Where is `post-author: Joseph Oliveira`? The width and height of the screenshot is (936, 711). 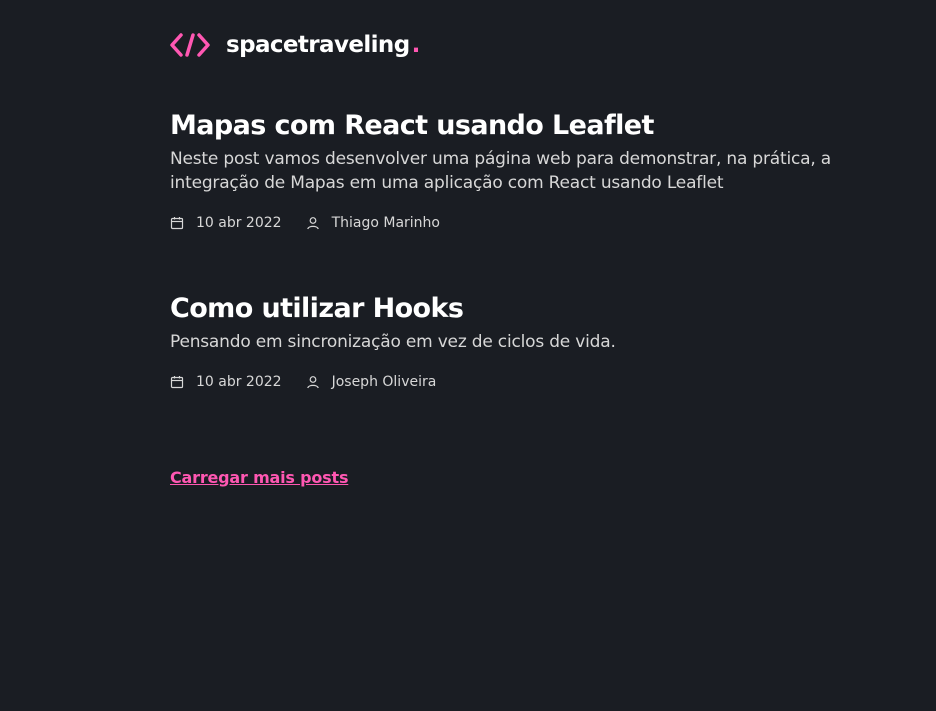 post-author: Joseph Oliveira is located at coordinates (371, 382).